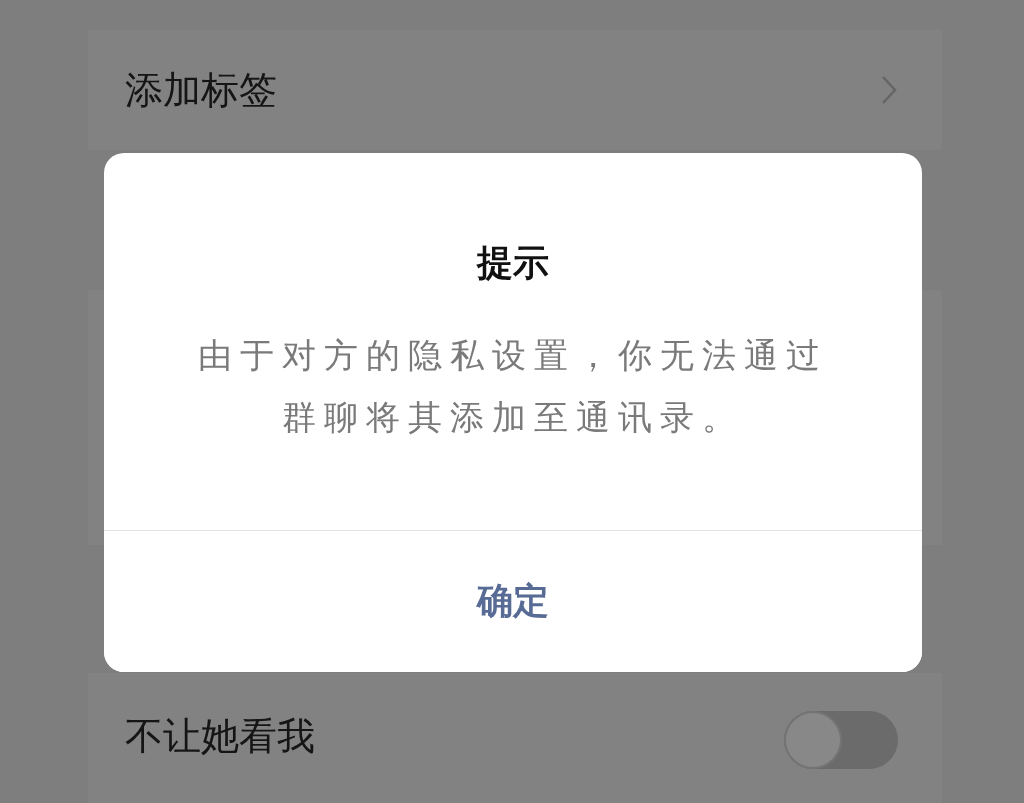  I want to click on row-label: 添加标签, so click(201, 90).